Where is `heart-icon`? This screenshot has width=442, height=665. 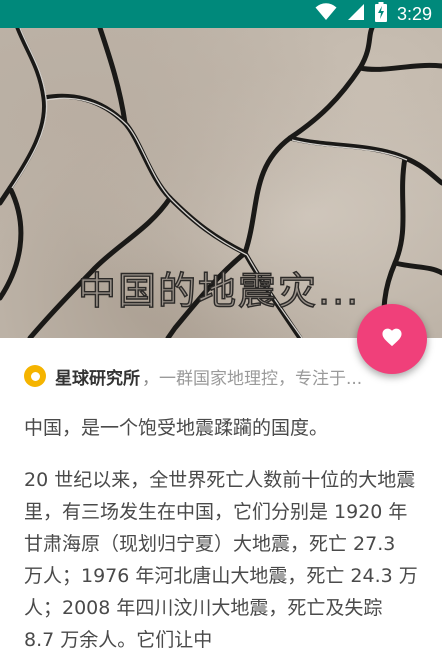 heart-icon is located at coordinates (392, 339).